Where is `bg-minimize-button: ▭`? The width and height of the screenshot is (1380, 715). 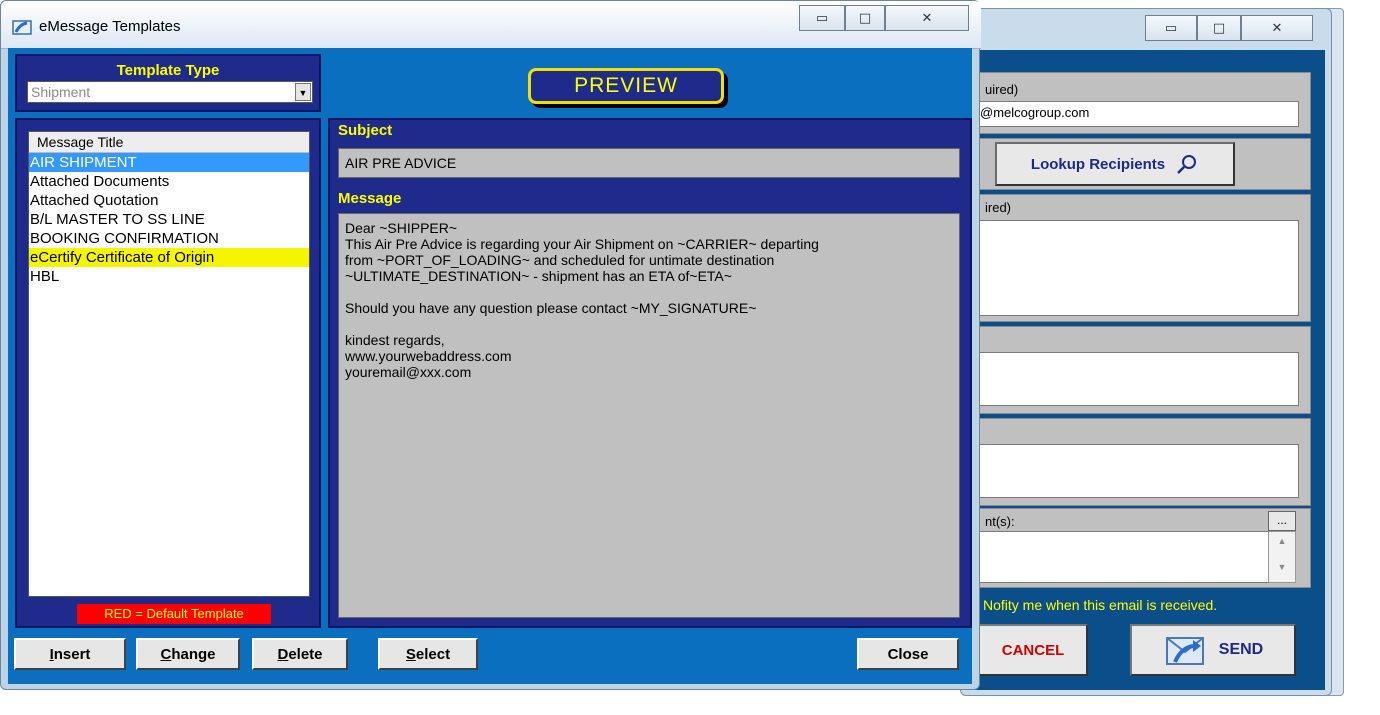
bg-minimize-button: ▭ is located at coordinates (1171, 28).